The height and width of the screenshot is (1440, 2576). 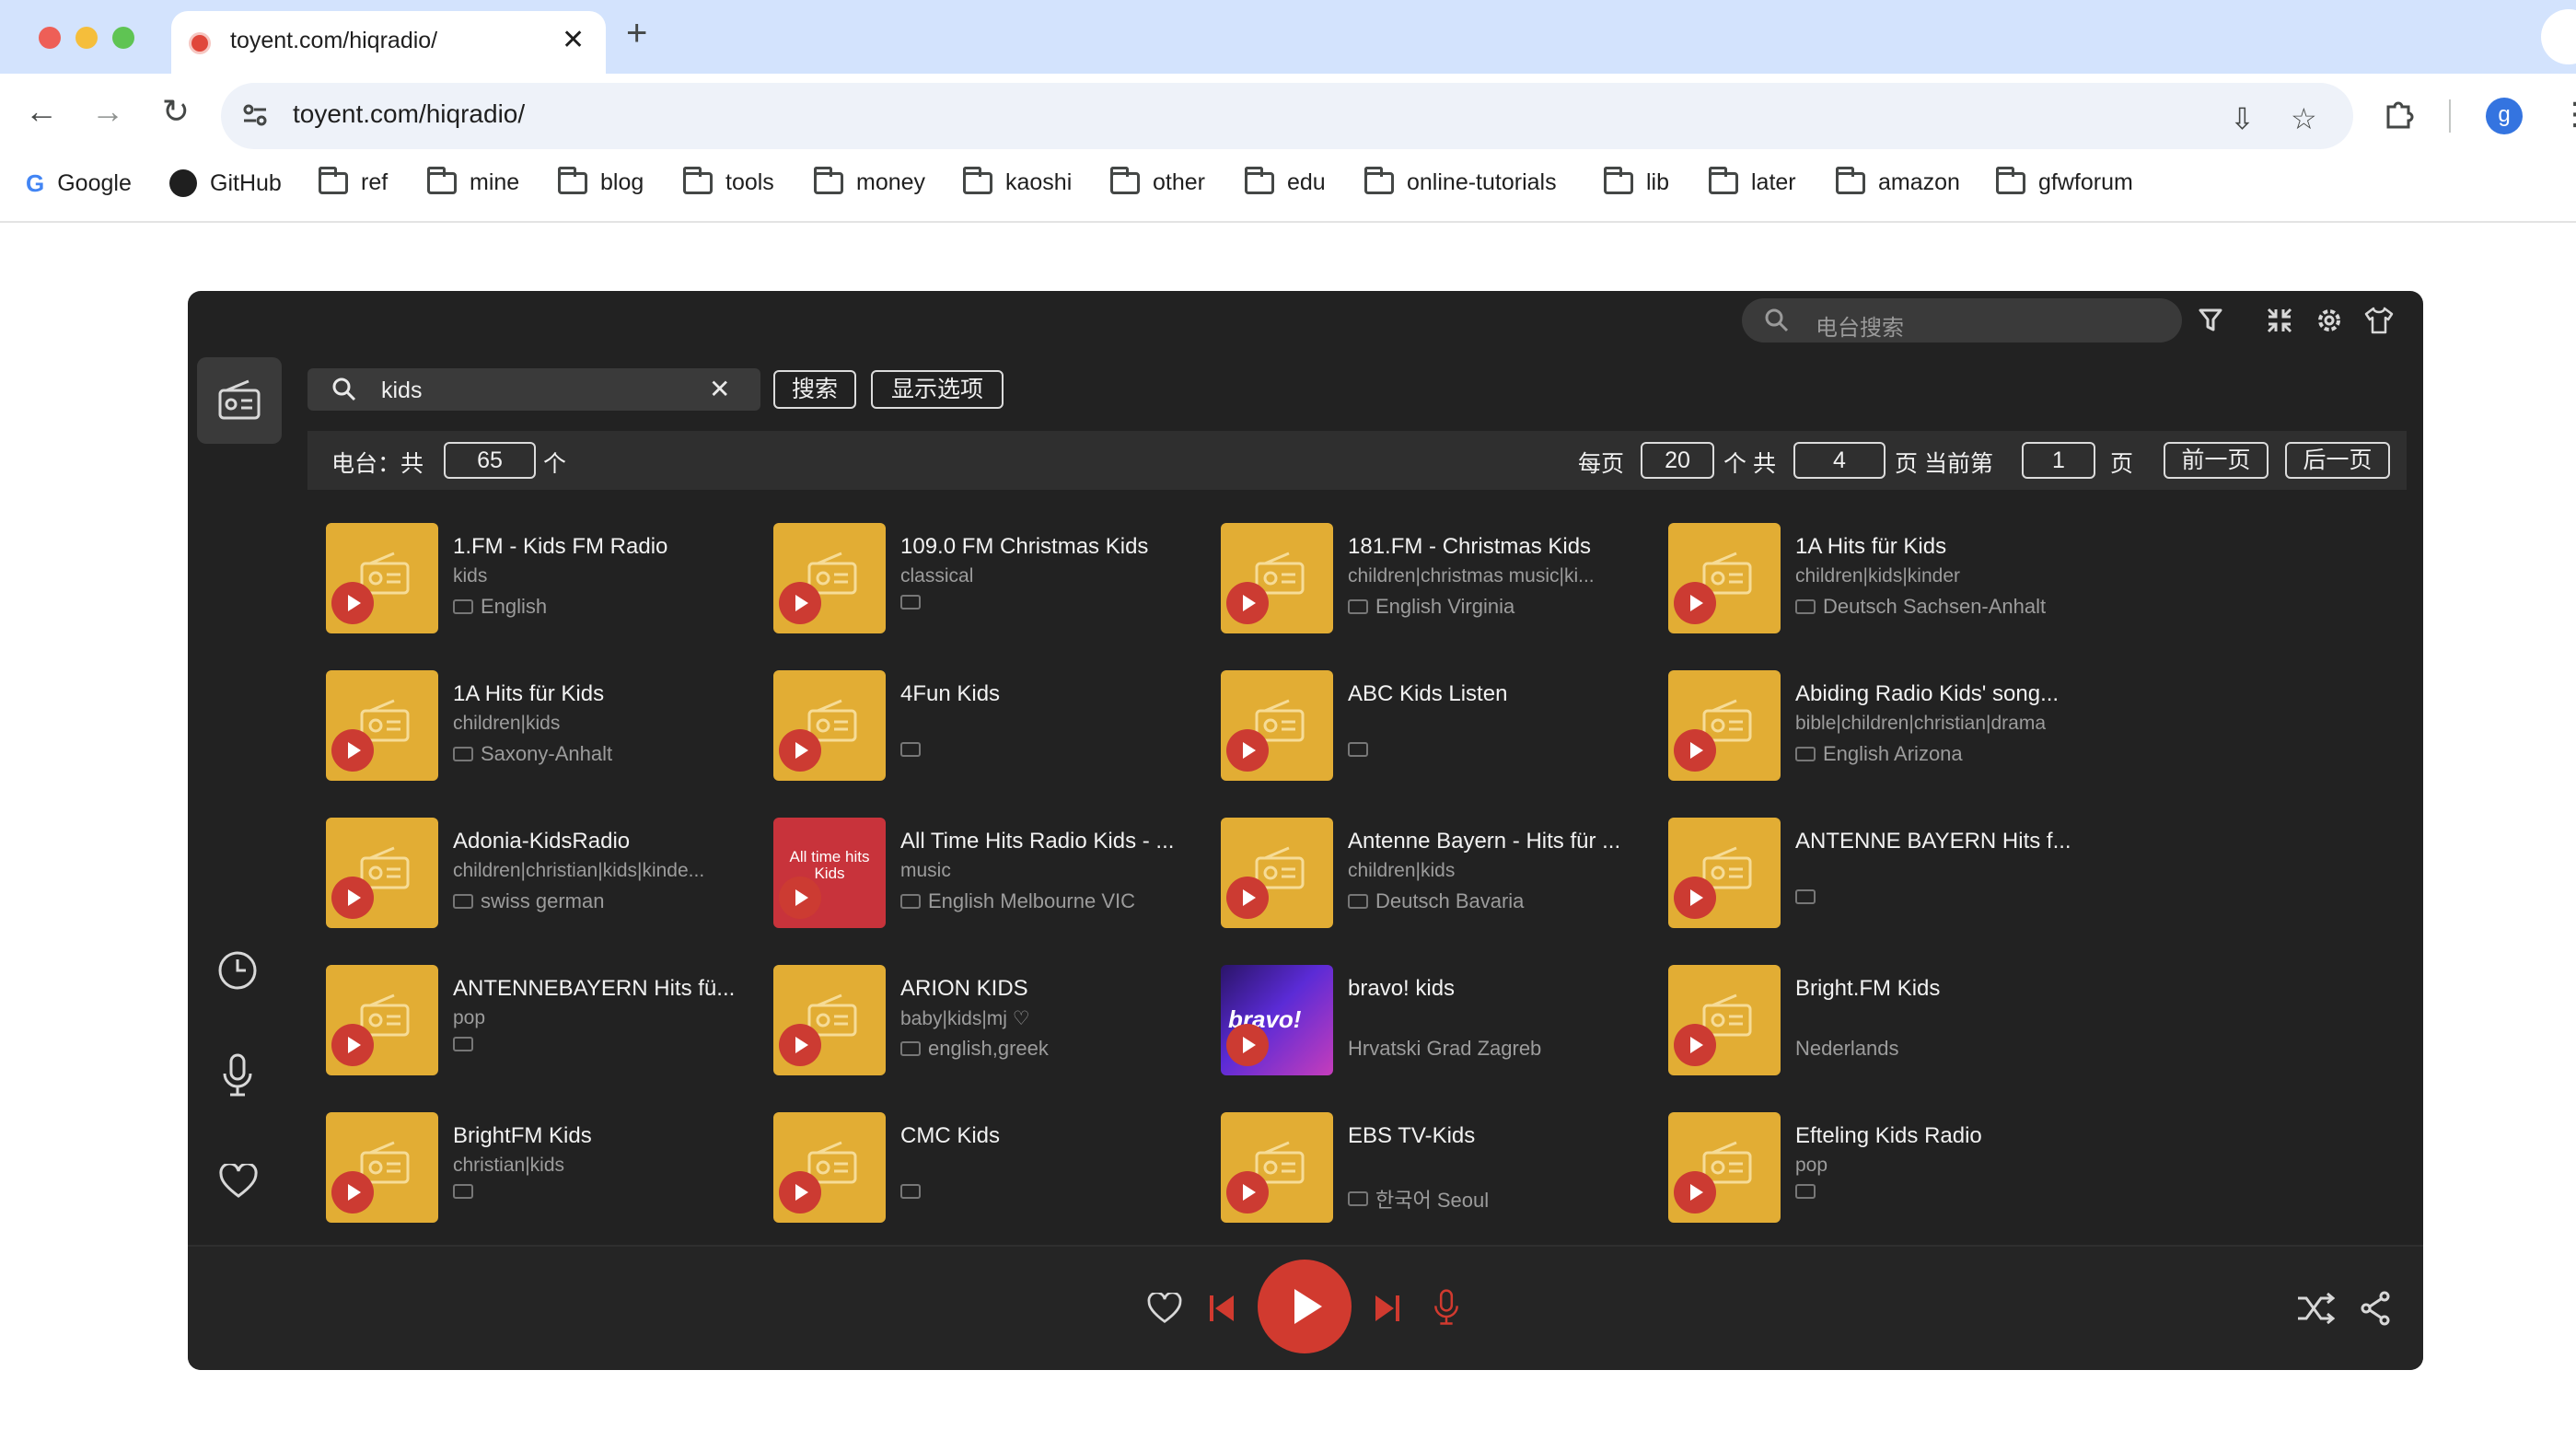 I want to click on bookmark-folder-money: money, so click(x=869, y=181).